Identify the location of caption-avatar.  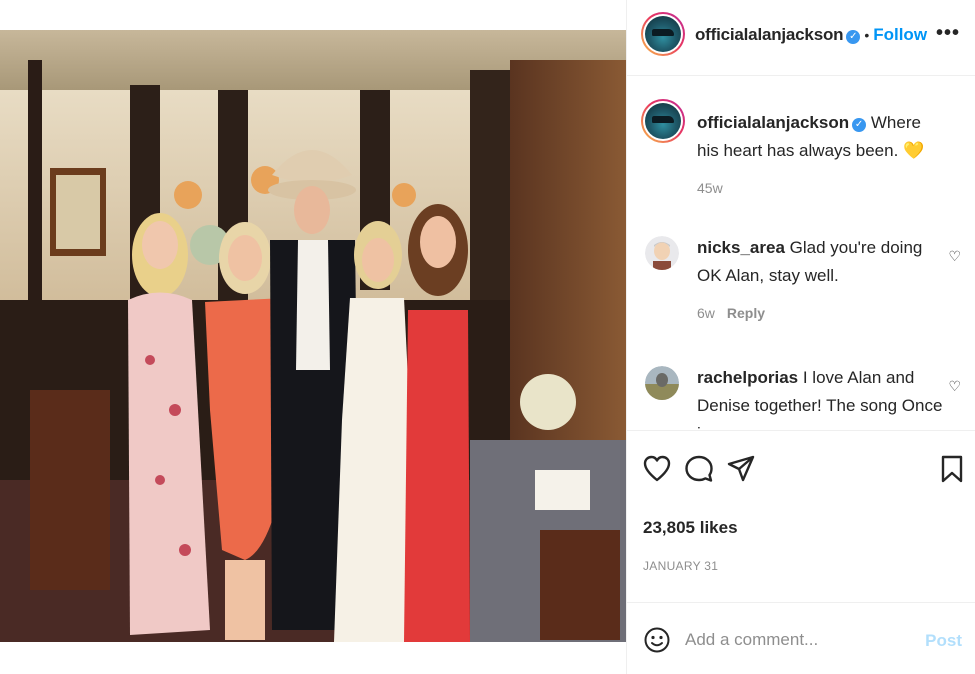
(663, 121).